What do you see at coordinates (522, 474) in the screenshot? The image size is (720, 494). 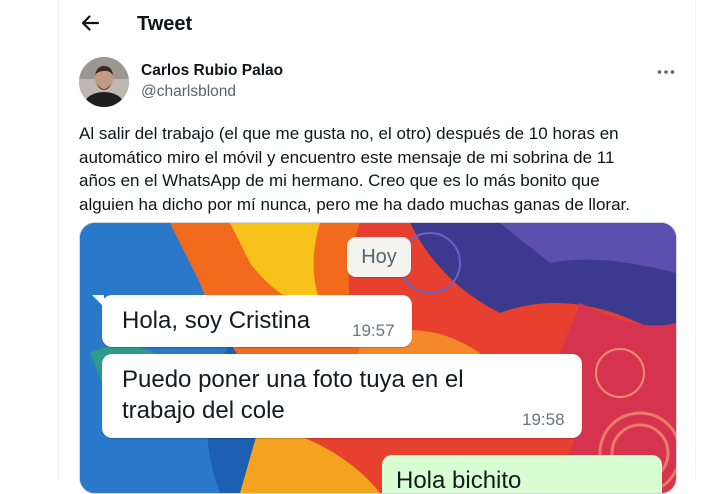 I see `chat-bubble-outgoing: Hola bichito` at bounding box center [522, 474].